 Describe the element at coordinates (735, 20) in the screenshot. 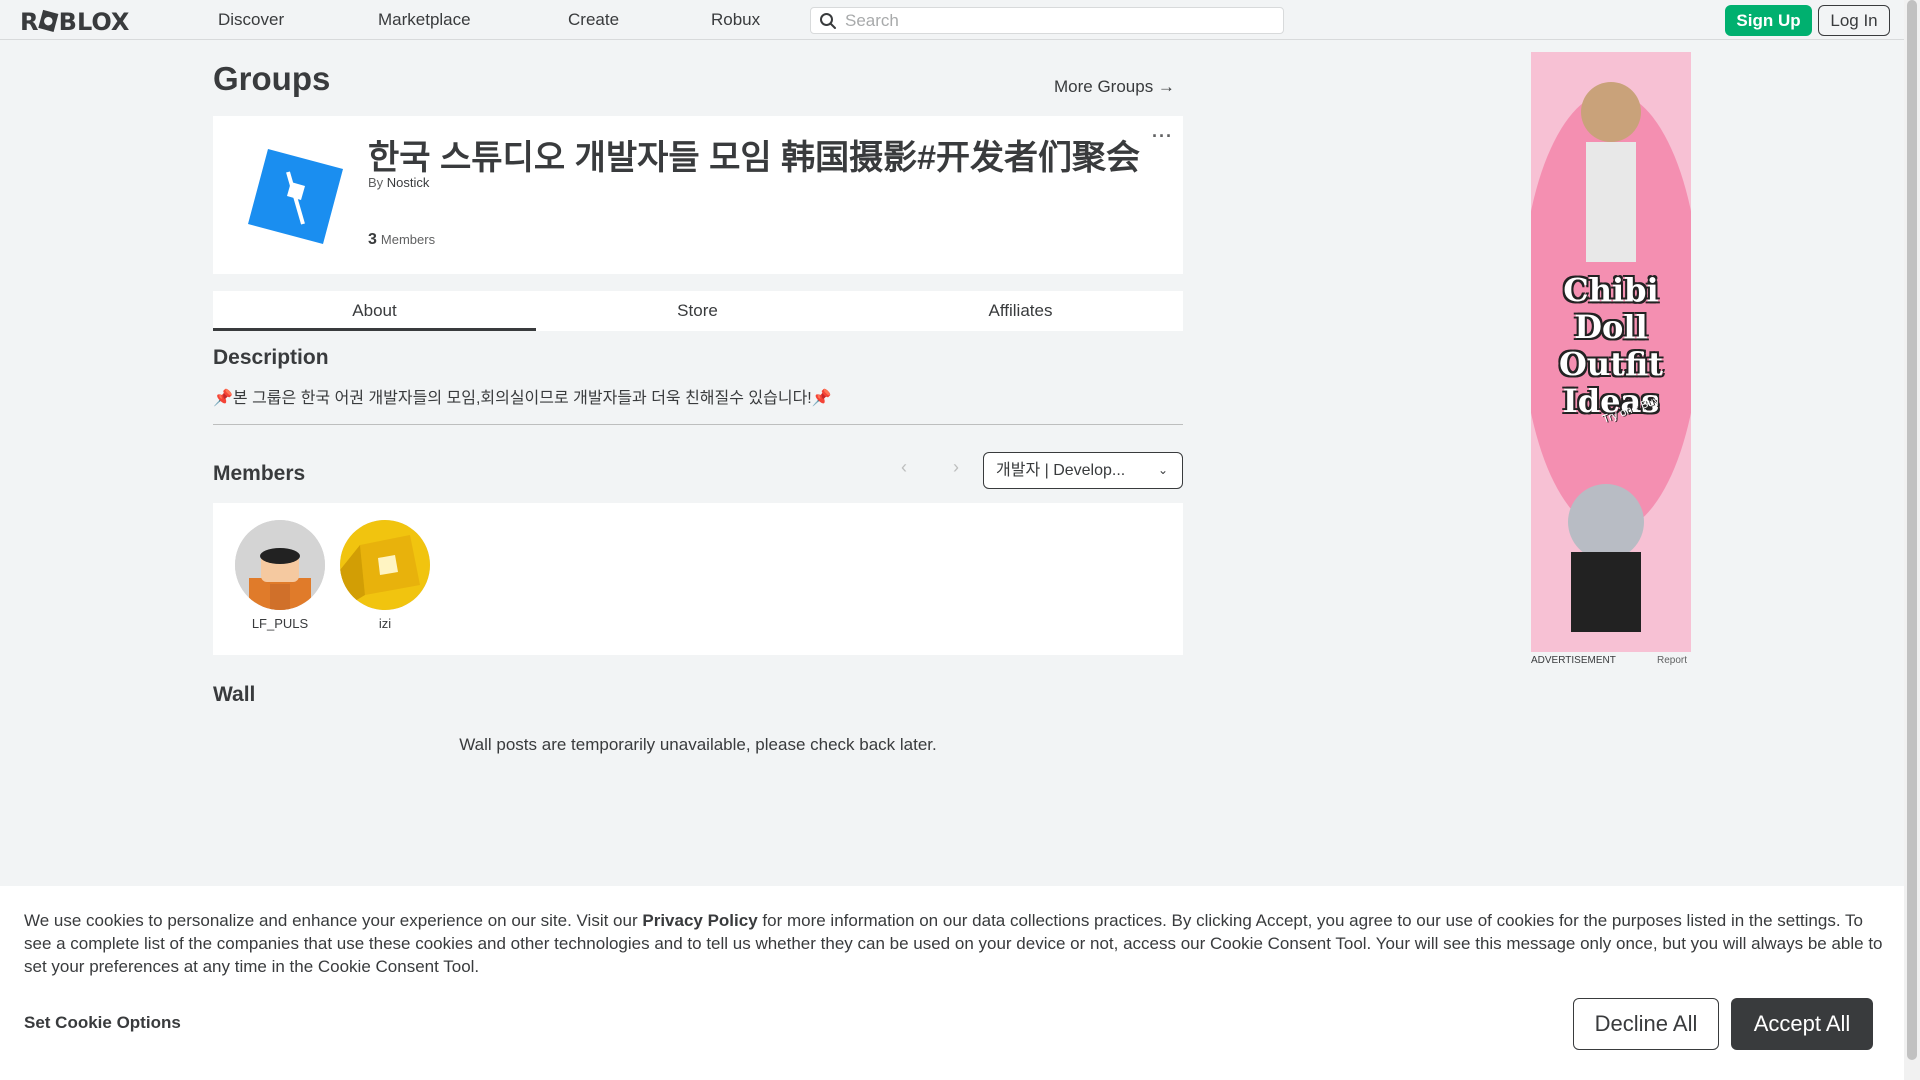

I see `nav-robux: Robux` at that location.